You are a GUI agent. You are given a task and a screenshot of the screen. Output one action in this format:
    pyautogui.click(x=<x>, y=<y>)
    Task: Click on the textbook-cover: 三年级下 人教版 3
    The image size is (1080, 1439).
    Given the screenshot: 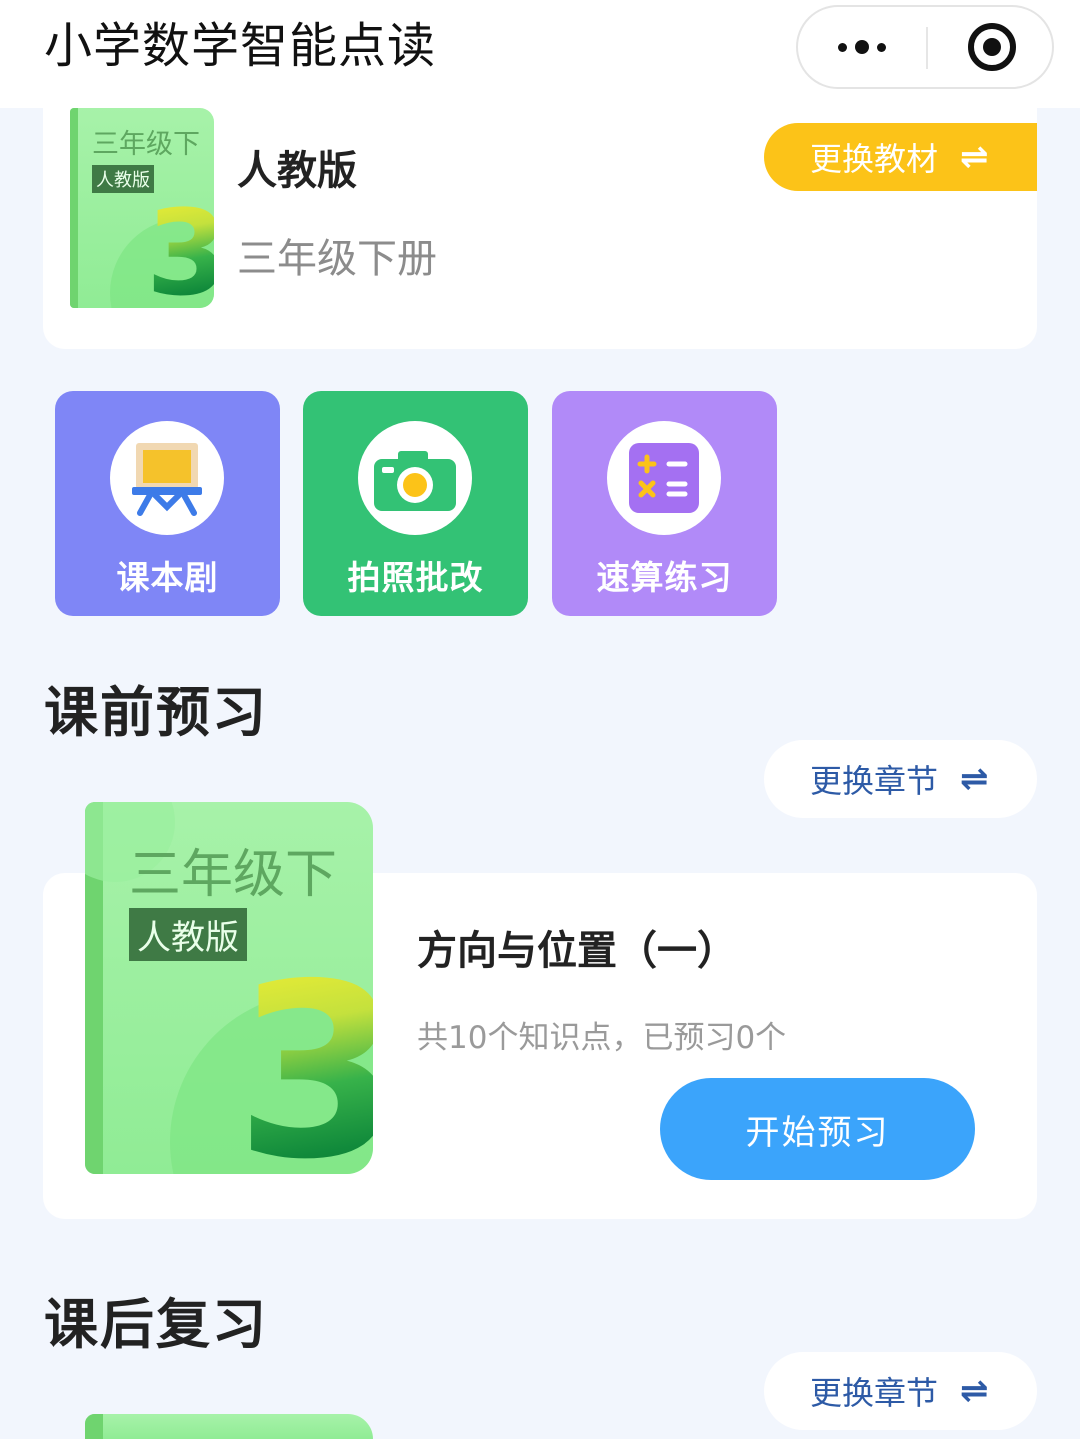 What is the action you would take?
    pyautogui.click(x=142, y=208)
    